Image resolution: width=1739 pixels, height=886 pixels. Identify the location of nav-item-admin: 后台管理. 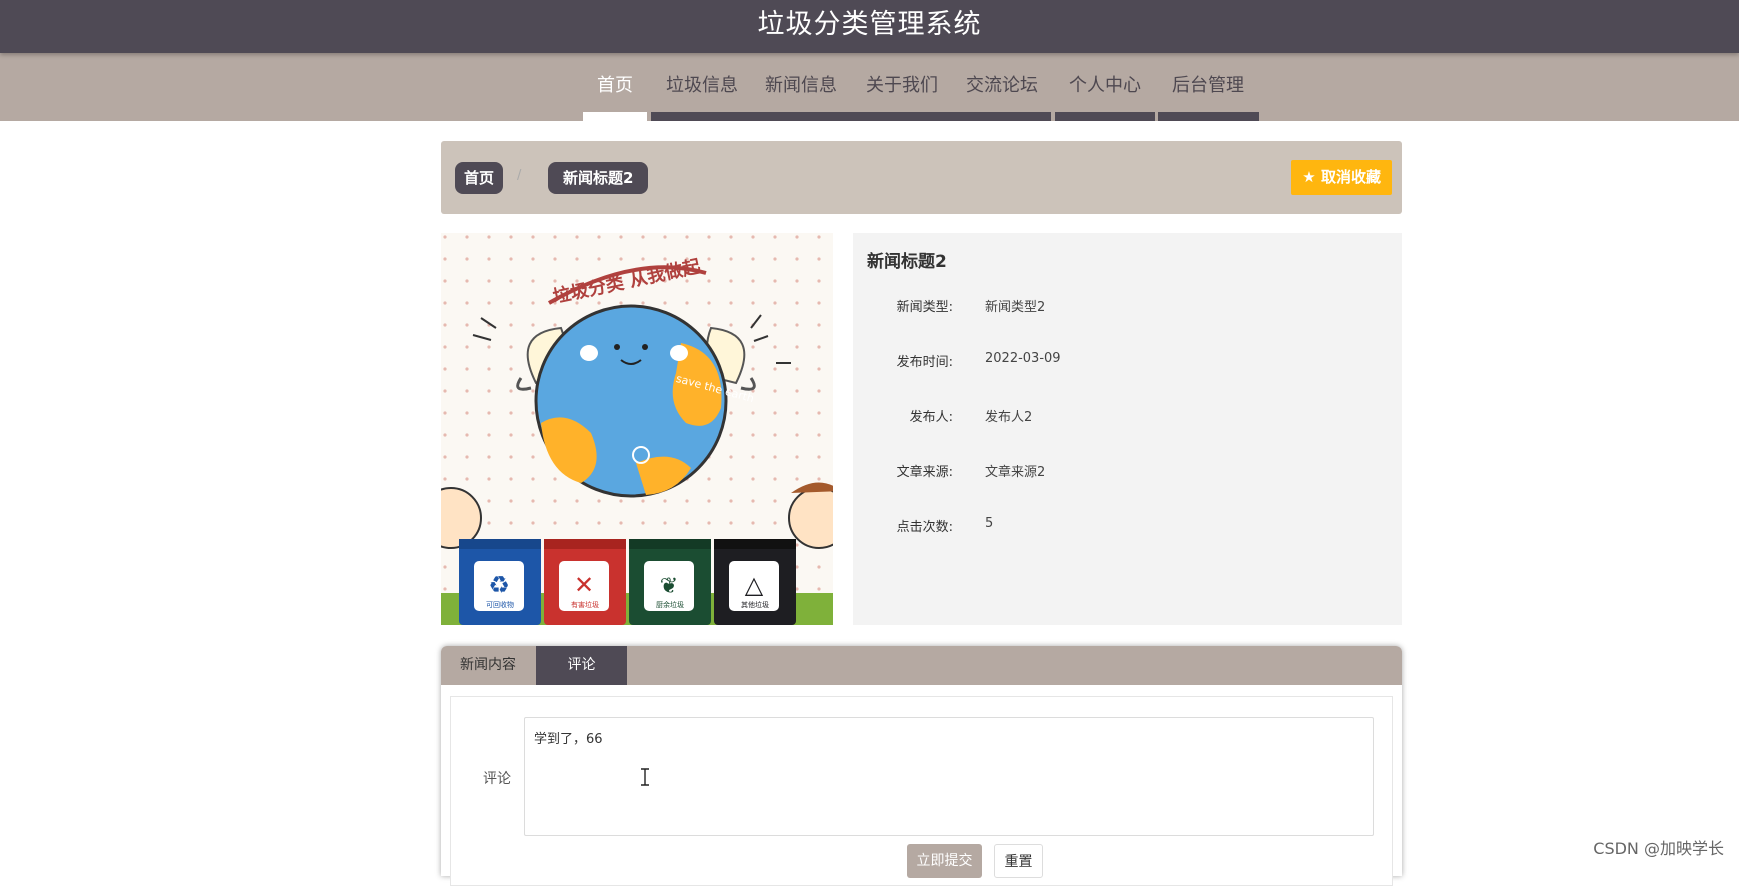
(1208, 84).